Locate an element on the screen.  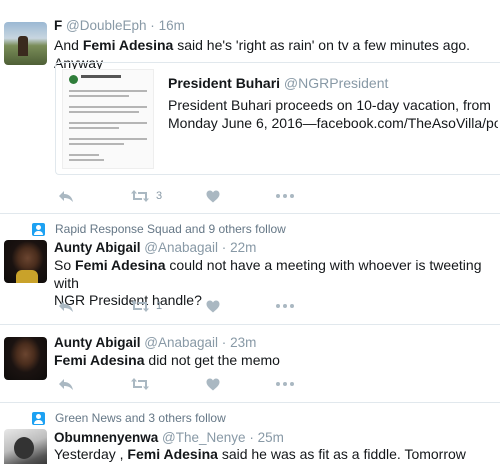
tweet-actions: 3 is located at coordinates (176, 196).